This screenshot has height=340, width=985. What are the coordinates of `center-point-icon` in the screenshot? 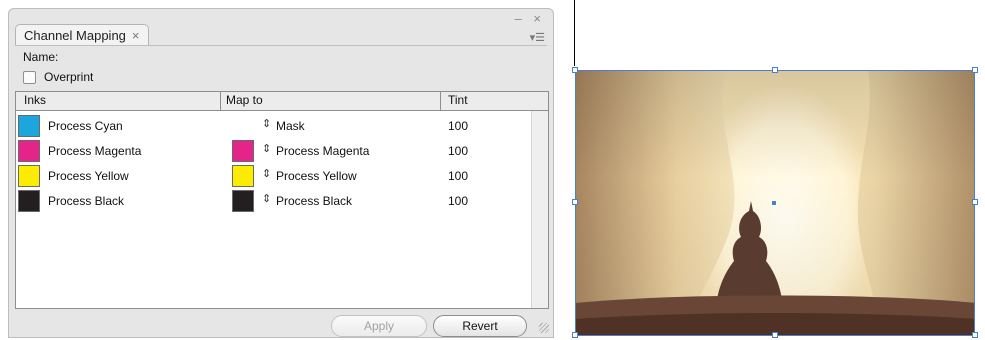 It's located at (774, 203).